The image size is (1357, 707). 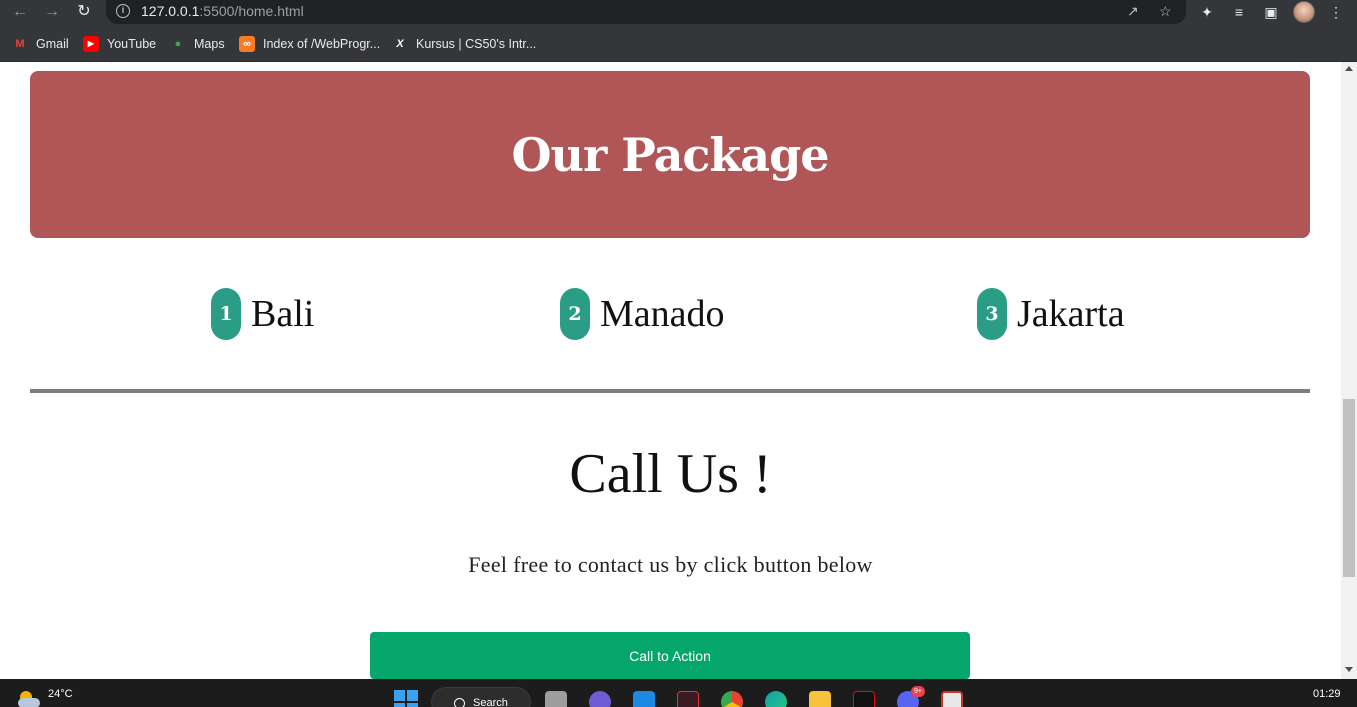 I want to click on youtube-icon: ▶, so click(x=91, y=44).